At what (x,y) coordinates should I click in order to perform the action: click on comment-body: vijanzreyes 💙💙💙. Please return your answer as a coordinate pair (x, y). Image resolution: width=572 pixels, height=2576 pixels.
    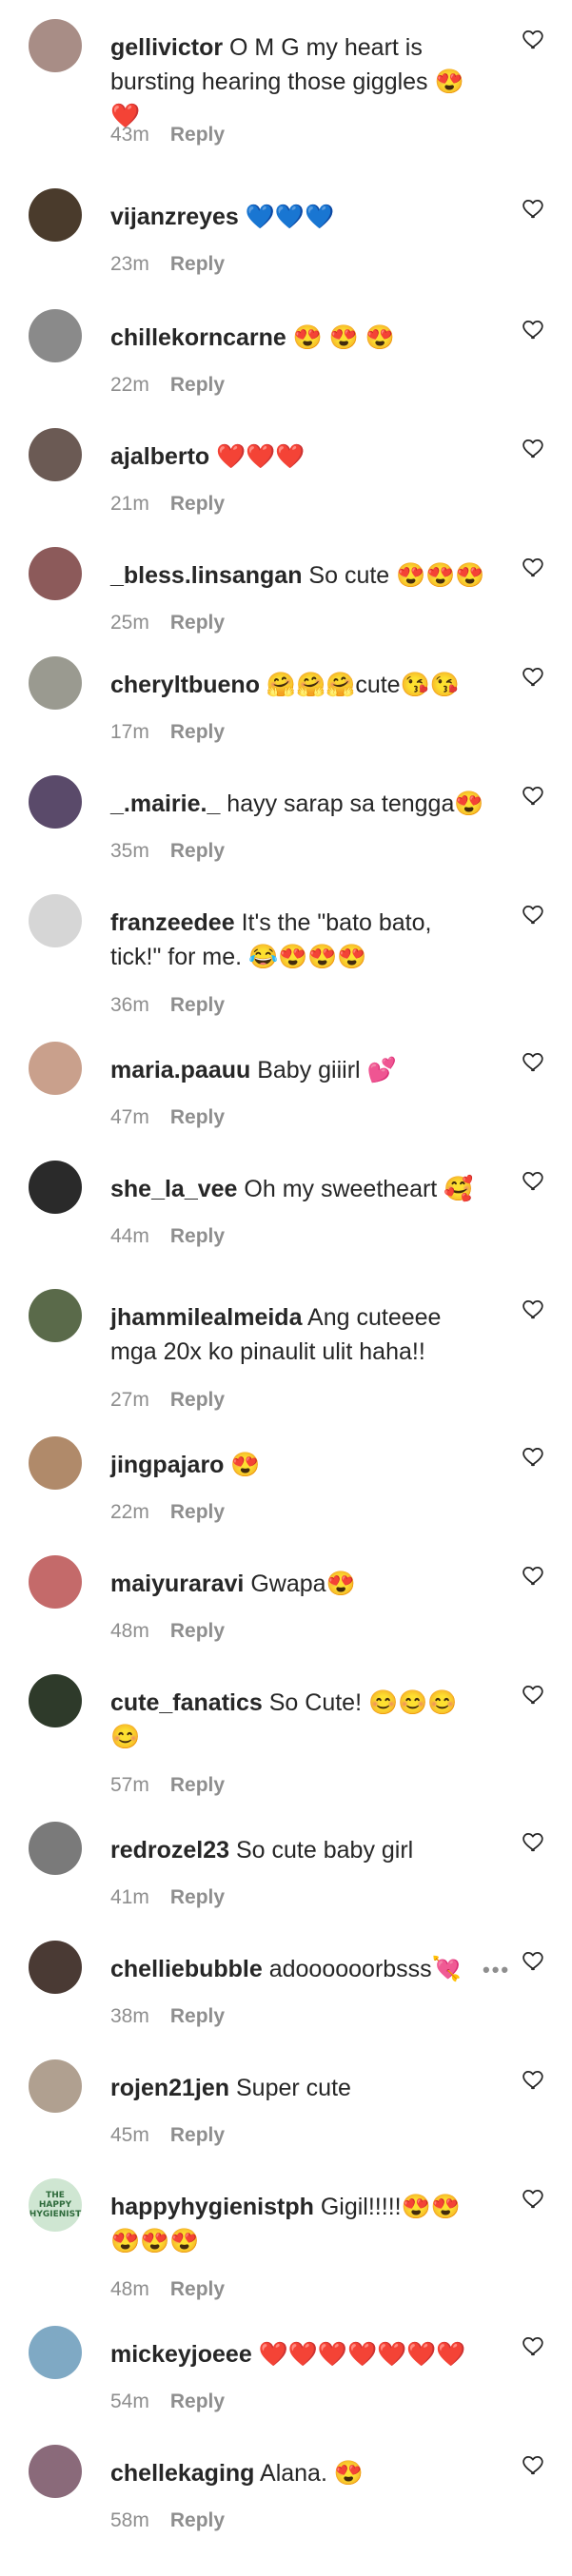
    Looking at the image, I should click on (298, 217).